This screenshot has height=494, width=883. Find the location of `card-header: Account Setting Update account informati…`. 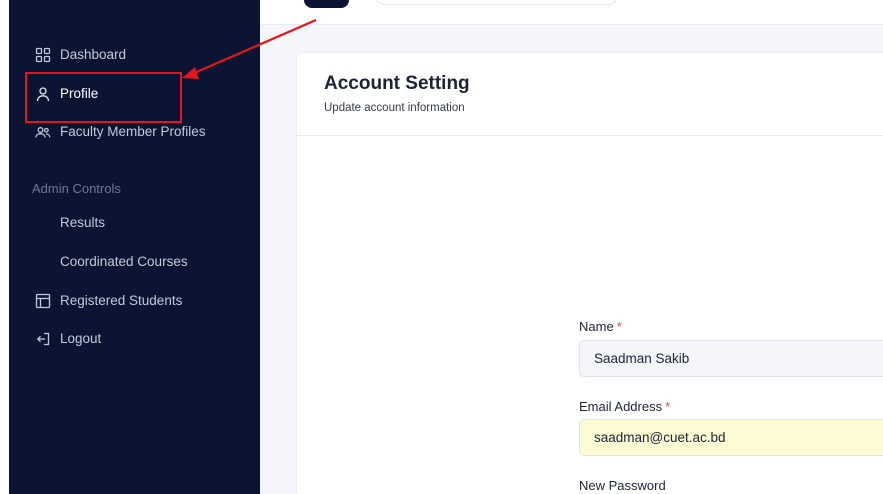

card-header: Account Setting Update account informati… is located at coordinates (590, 94).